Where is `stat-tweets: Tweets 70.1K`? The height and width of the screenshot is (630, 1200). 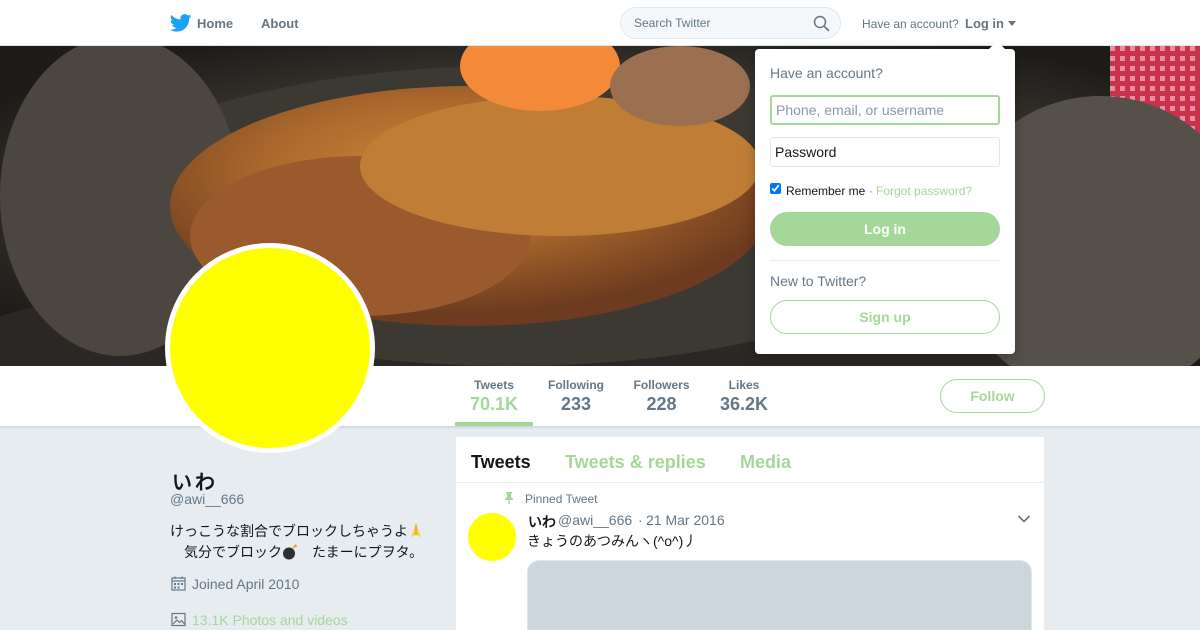
stat-tweets: Tweets 70.1K is located at coordinates (494, 396).